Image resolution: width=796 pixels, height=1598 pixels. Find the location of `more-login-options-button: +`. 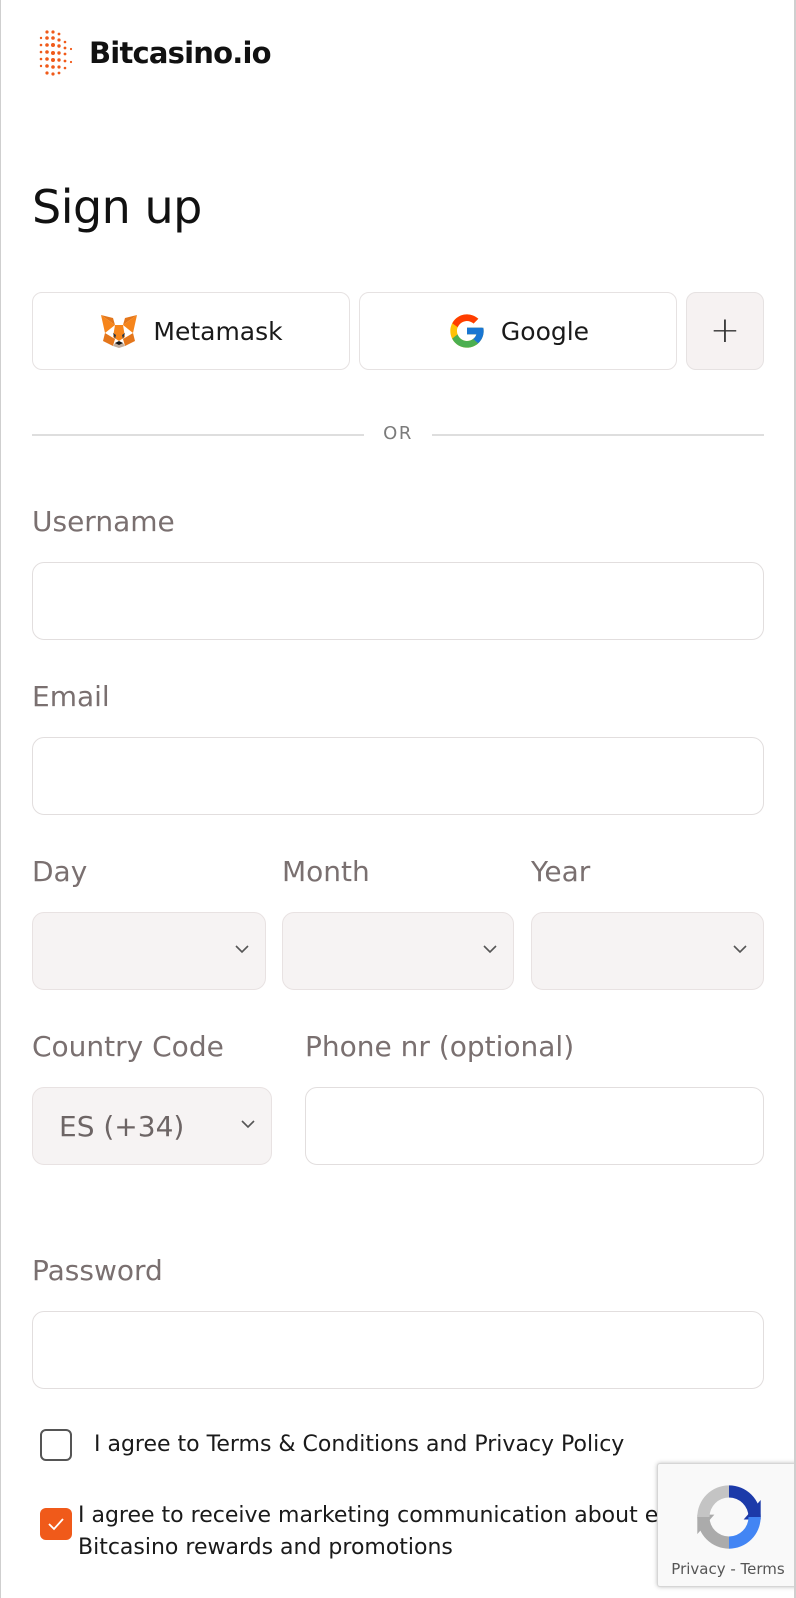

more-login-options-button: + is located at coordinates (725, 331).